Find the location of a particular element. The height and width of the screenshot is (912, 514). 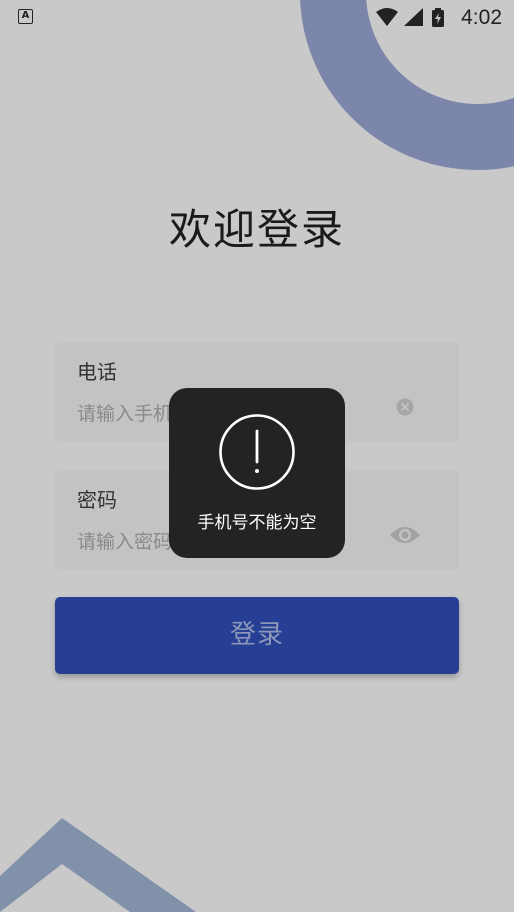

decorative-chevron is located at coordinates (98, 865).